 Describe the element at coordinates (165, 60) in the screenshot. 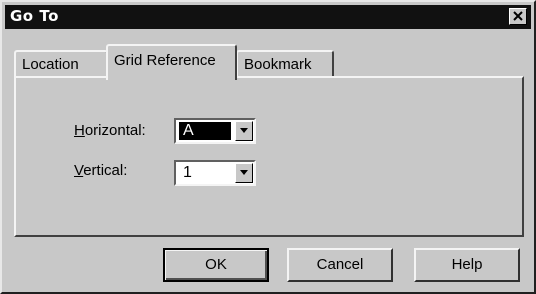

I see `tab-grid-reference-label: Grid Reference` at that location.